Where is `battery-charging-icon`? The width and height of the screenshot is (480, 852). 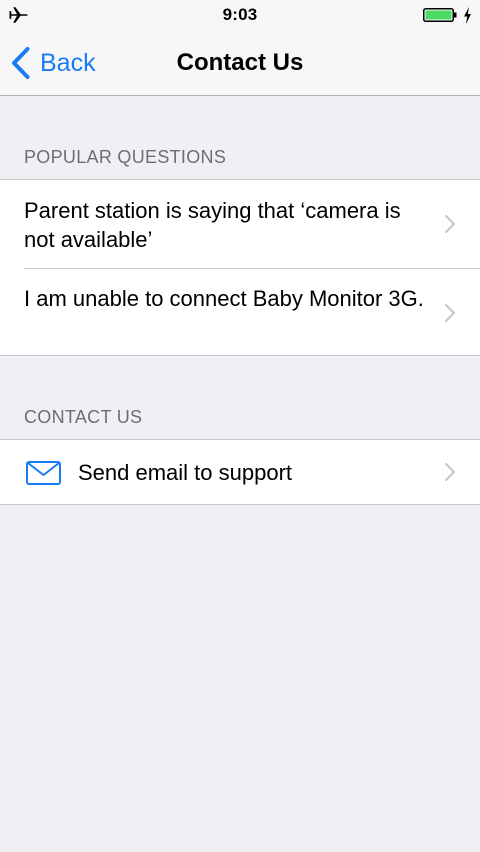 battery-charging-icon is located at coordinates (440, 15).